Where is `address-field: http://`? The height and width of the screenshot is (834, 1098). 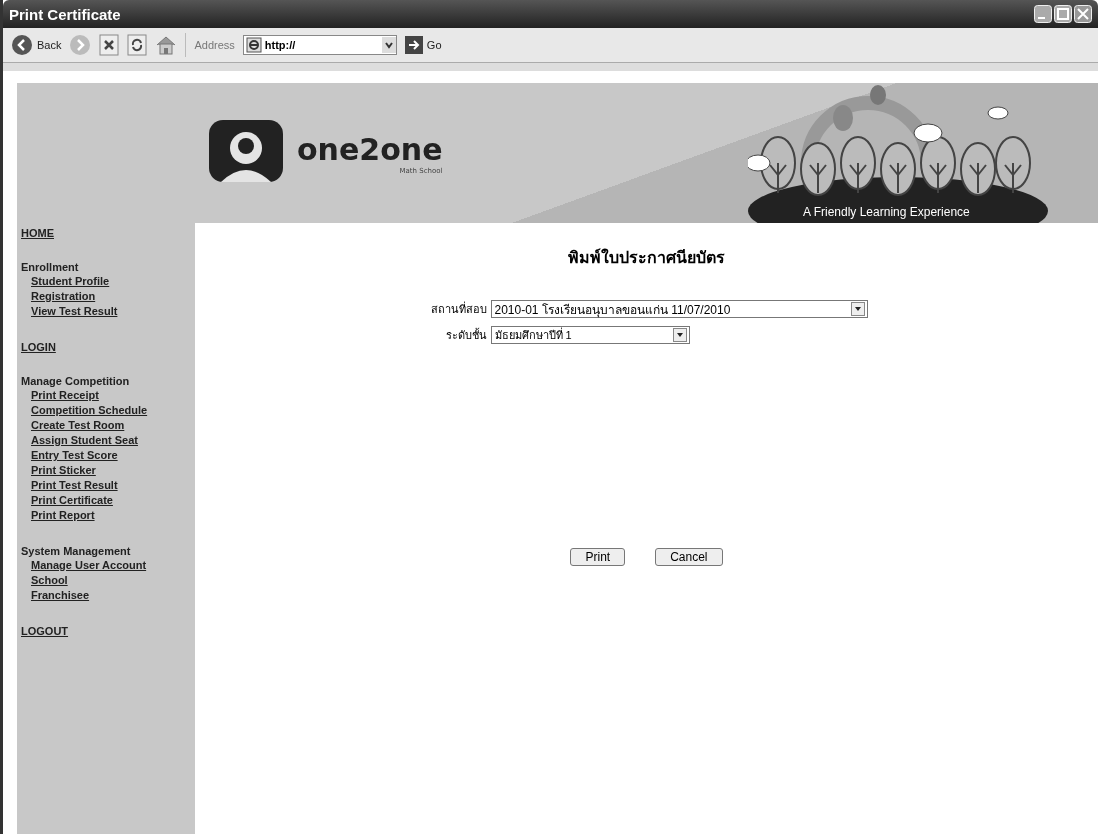
address-field: http:// is located at coordinates (319, 45).